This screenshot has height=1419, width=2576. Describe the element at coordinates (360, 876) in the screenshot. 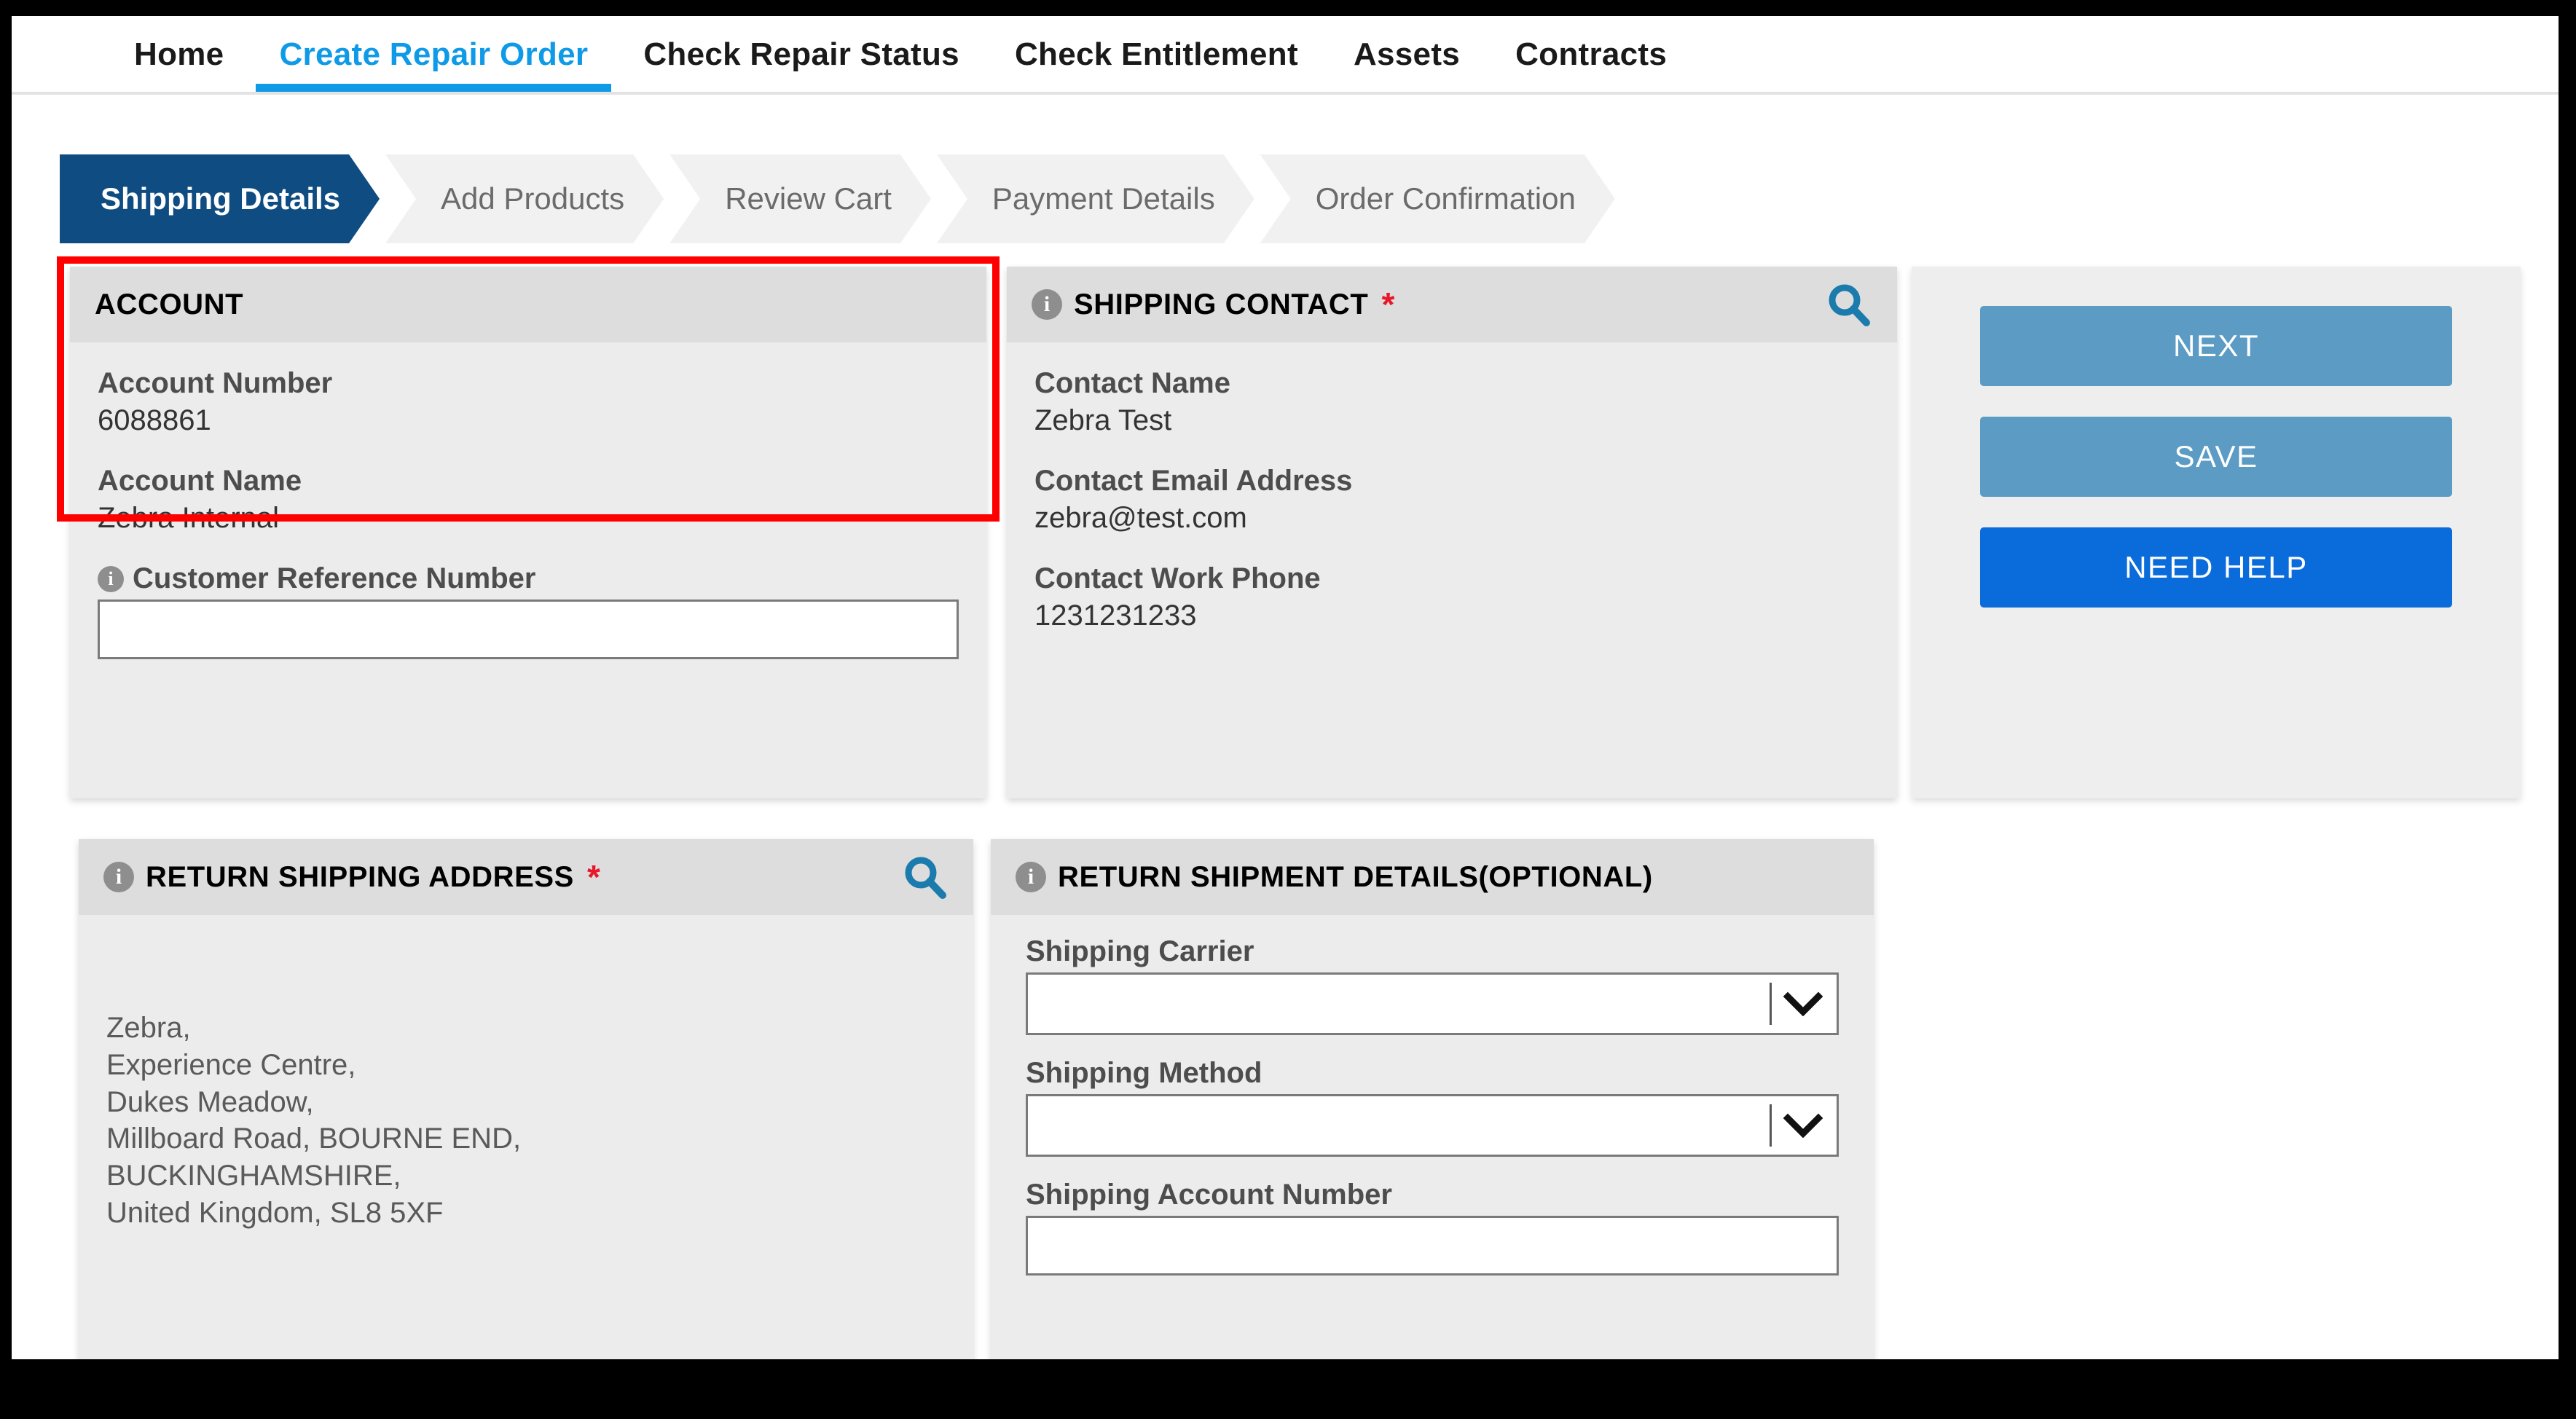

I see `return-shipping-address-card-title: RETURN SHIPPING ADDRESS` at that location.